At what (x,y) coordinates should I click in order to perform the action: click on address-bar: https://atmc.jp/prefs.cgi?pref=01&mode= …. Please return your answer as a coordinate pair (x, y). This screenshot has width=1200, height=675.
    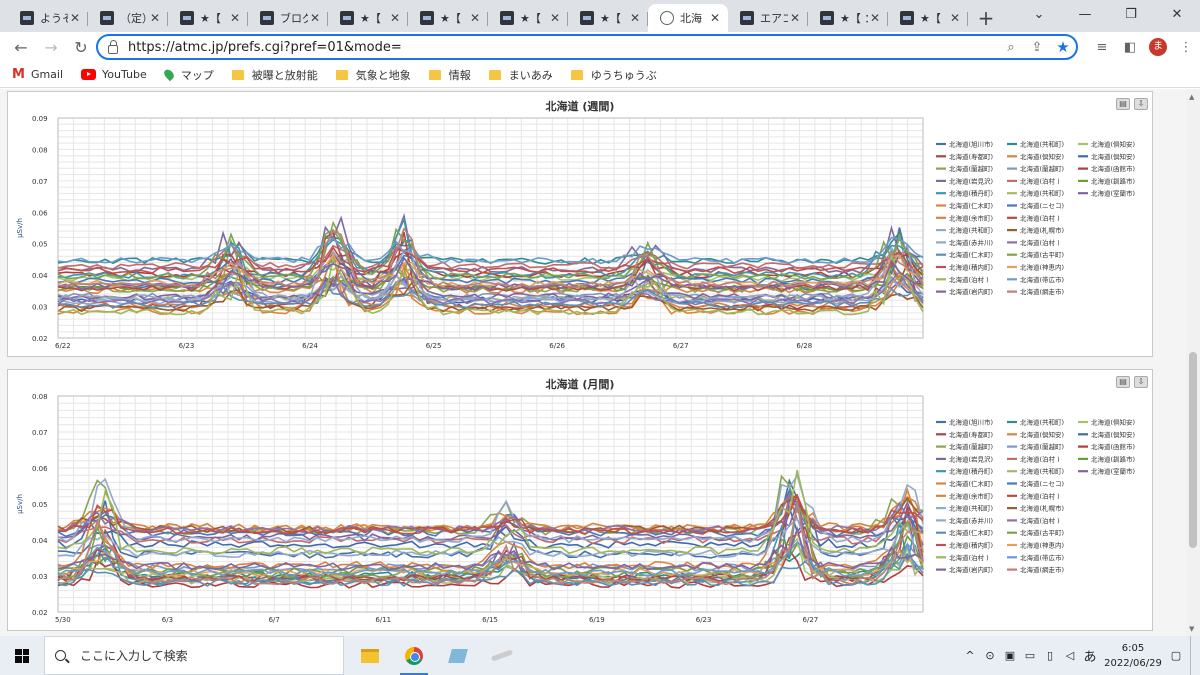
    Looking at the image, I should click on (587, 47).